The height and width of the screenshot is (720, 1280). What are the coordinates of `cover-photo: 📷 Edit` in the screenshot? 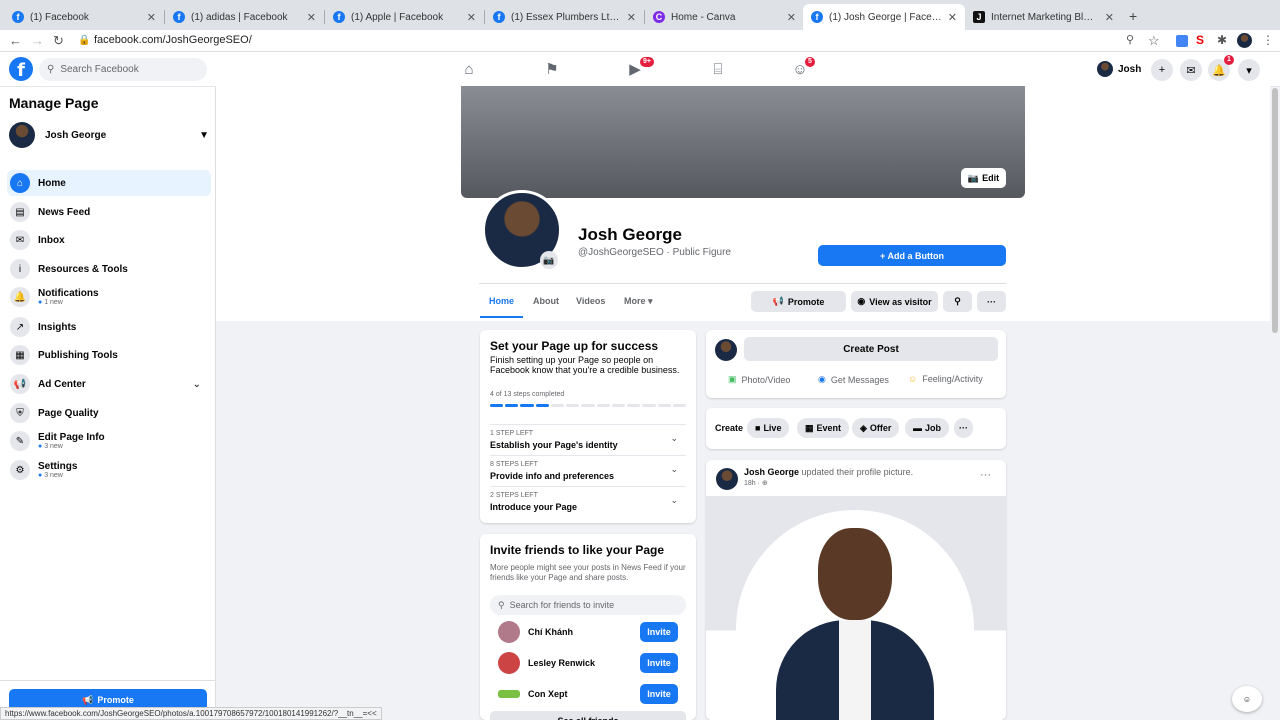 It's located at (743, 142).